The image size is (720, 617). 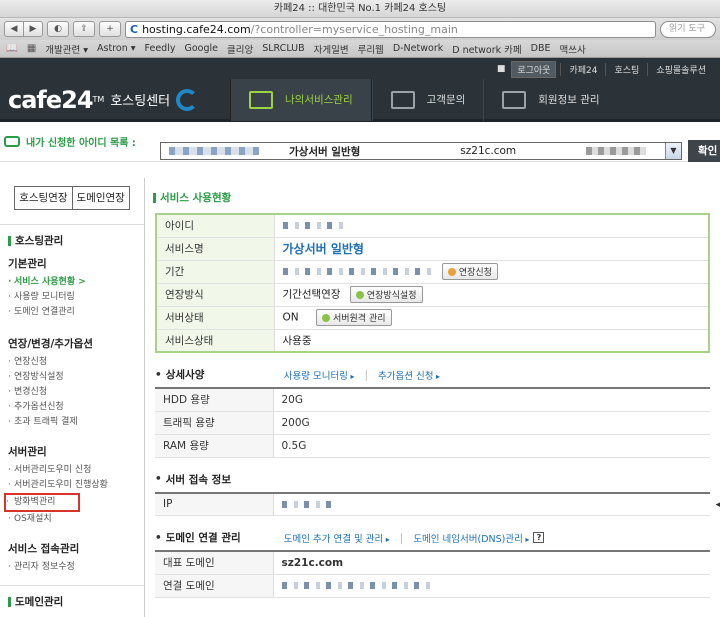 What do you see at coordinates (359, 294) in the screenshot?
I see `green-dot-icon` at bounding box center [359, 294].